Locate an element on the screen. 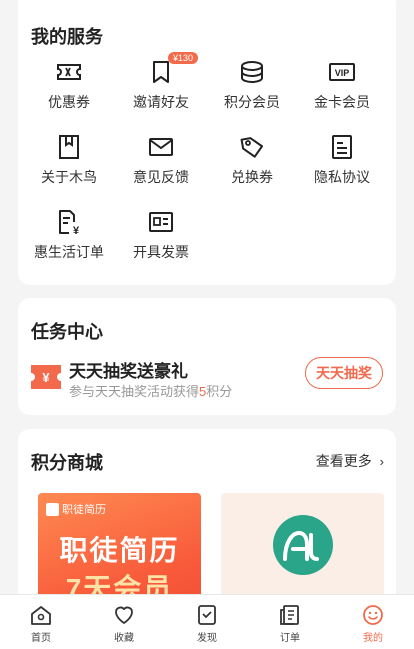  order-yen-icon: ¥ is located at coordinates (69, 223).